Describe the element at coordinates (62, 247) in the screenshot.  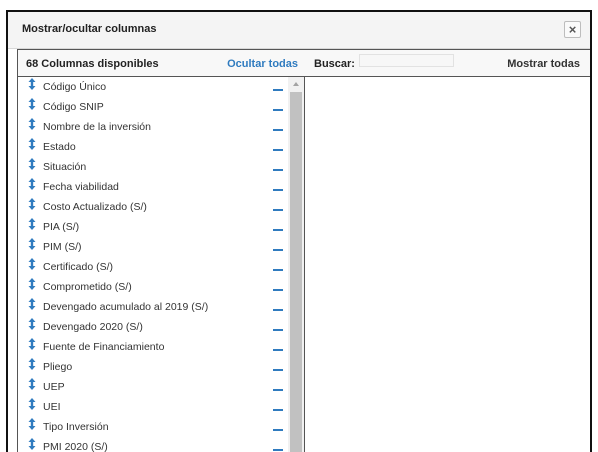
I see `column-label: PIM (S/)` at that location.